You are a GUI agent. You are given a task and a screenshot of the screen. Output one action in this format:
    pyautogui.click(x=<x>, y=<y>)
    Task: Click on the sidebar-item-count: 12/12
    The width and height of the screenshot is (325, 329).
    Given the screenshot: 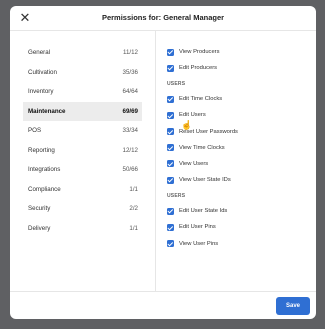 What is the action you would take?
    pyautogui.click(x=130, y=150)
    